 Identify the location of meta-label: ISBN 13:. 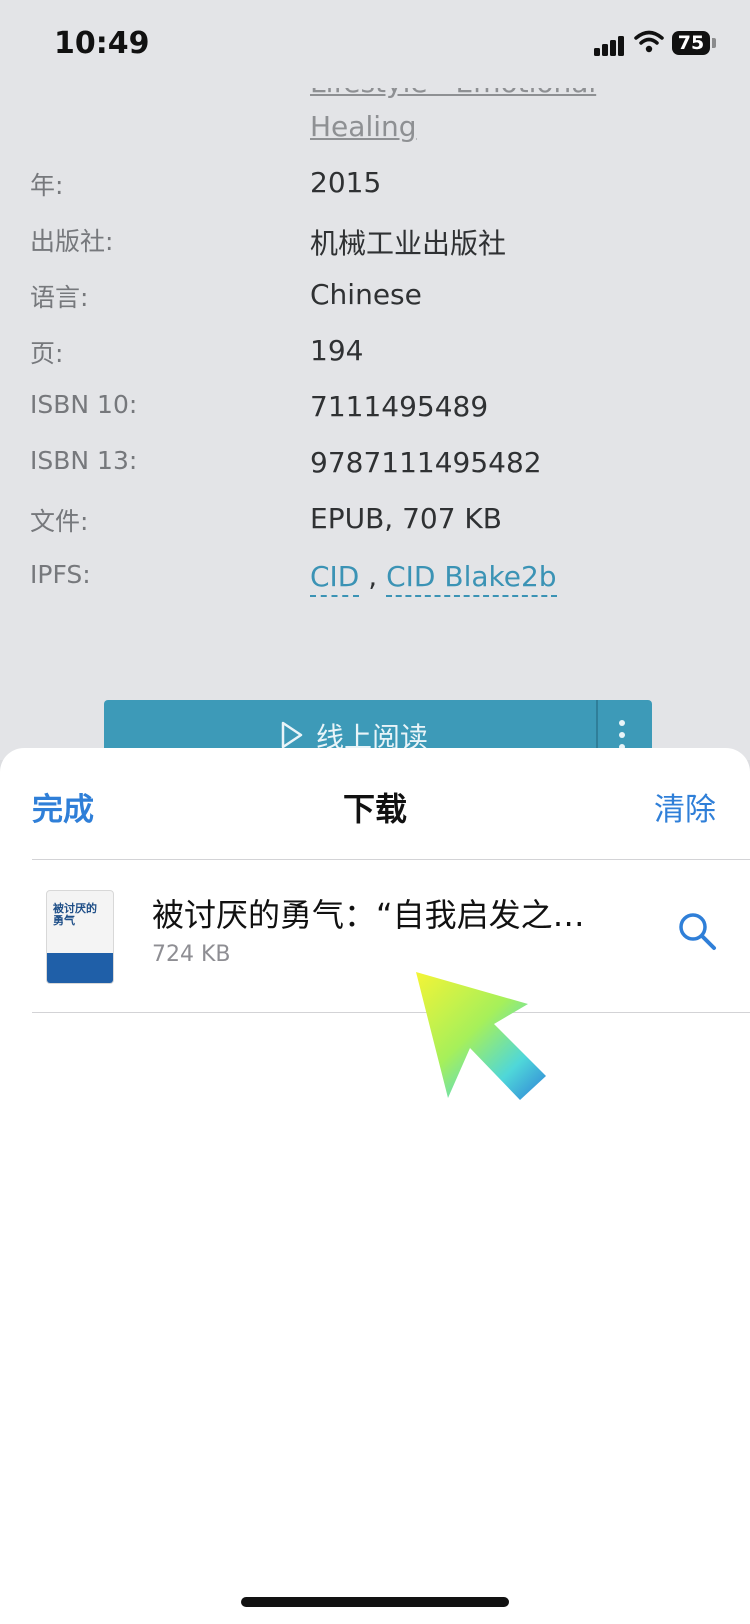
(84, 460).